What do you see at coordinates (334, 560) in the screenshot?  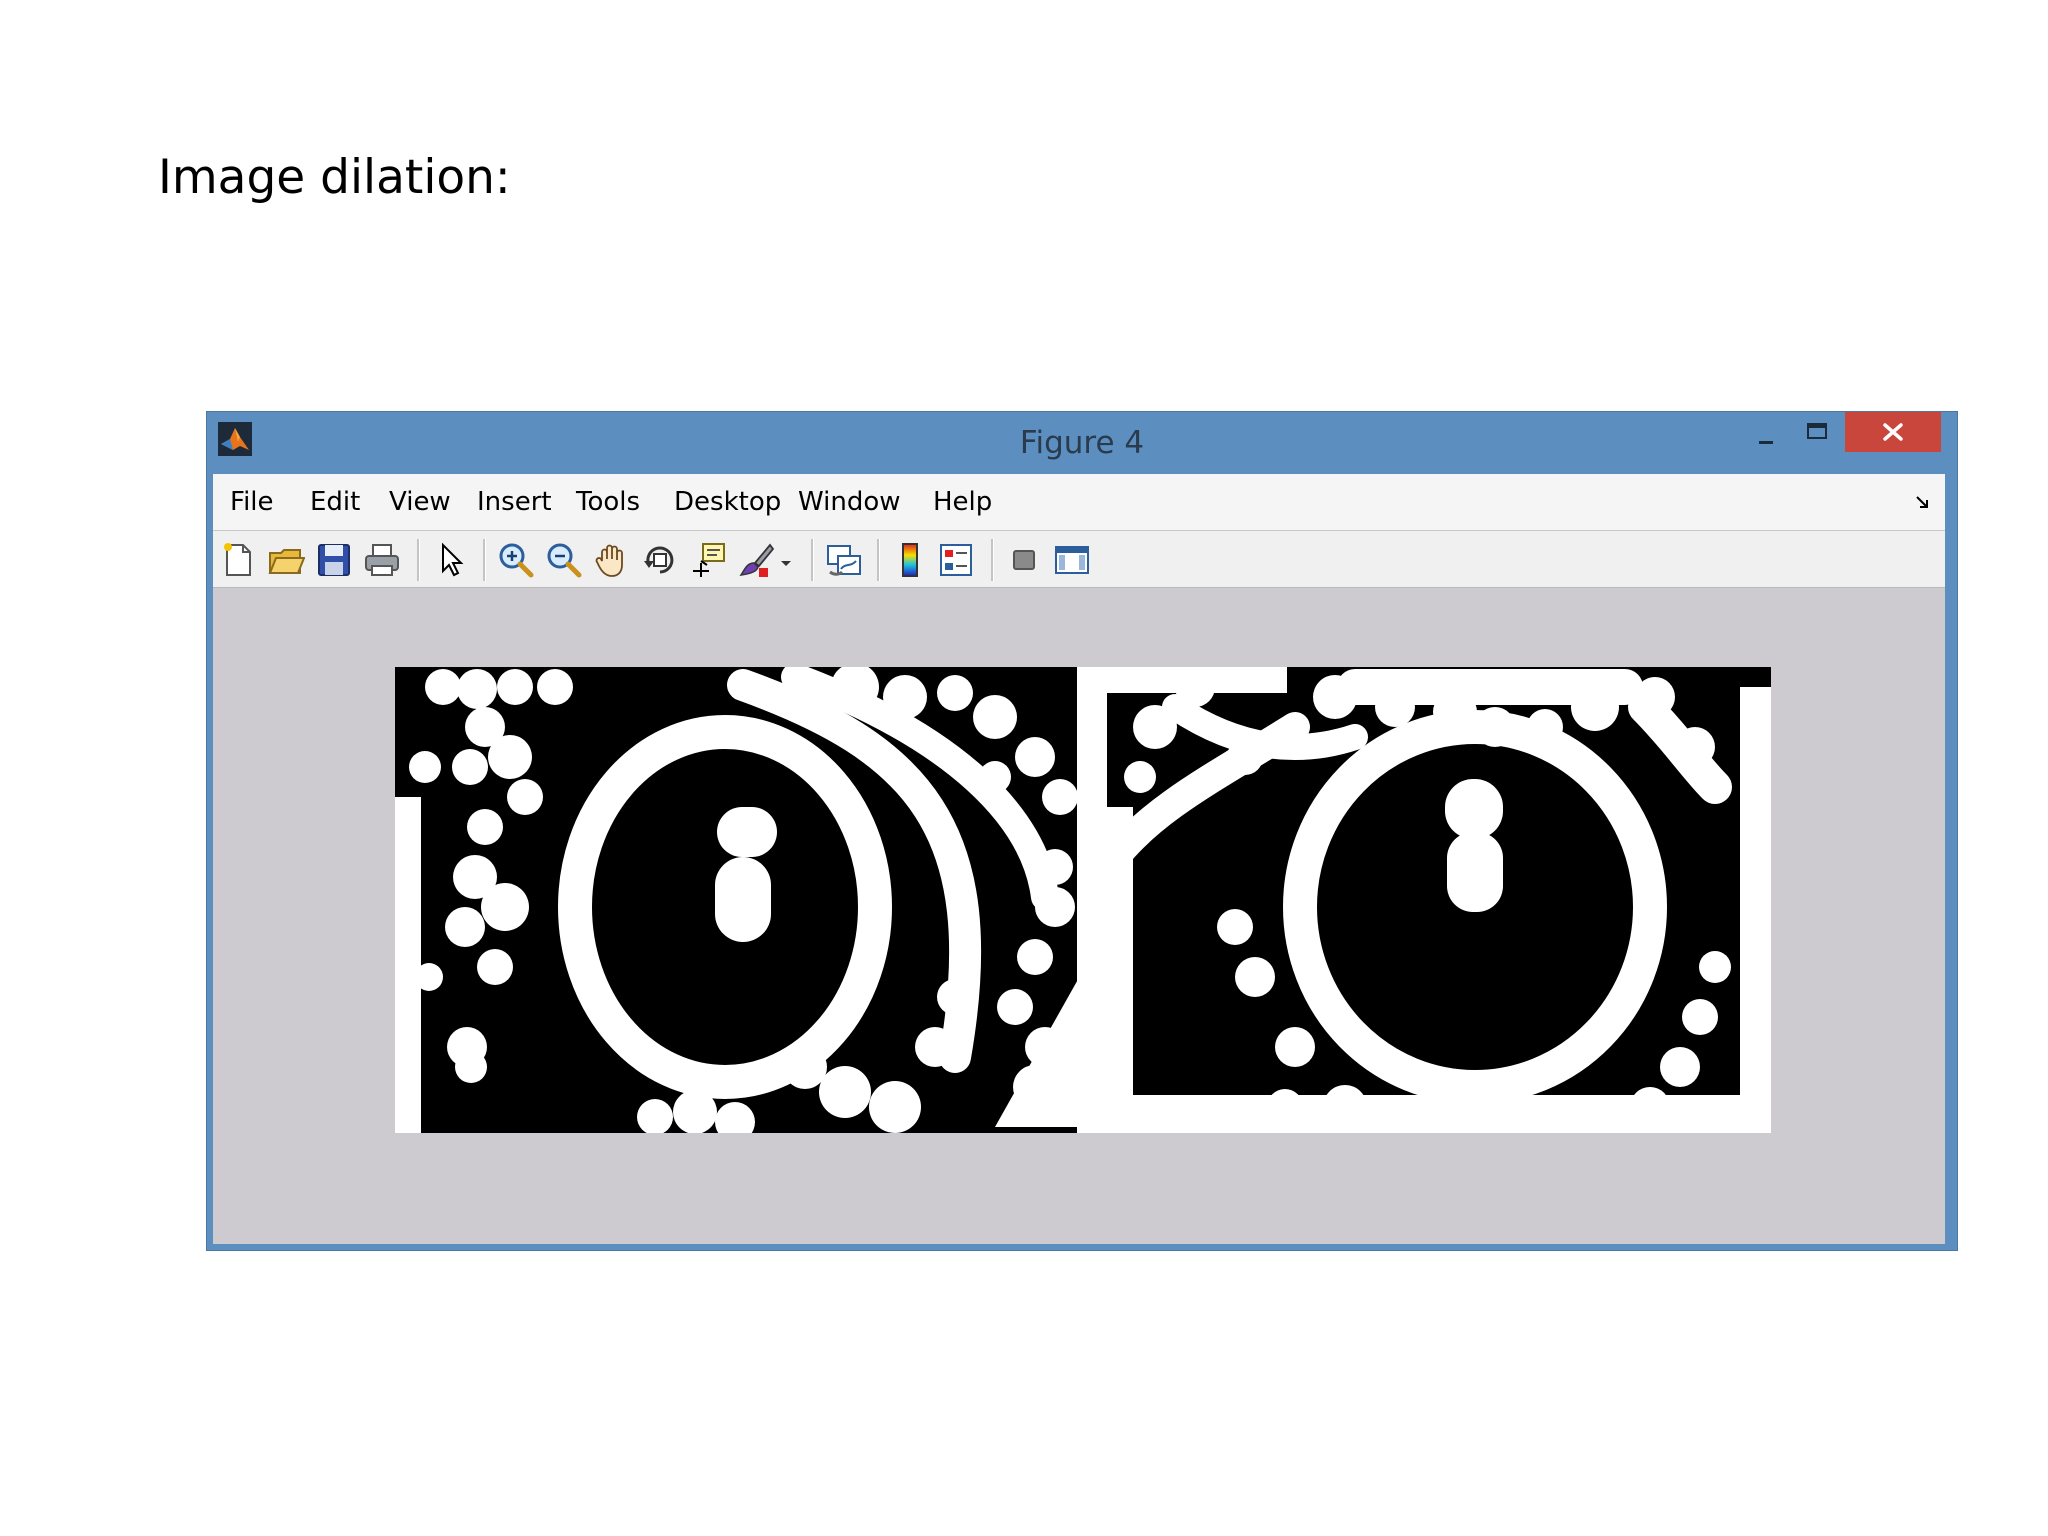 I see `save-icon` at bounding box center [334, 560].